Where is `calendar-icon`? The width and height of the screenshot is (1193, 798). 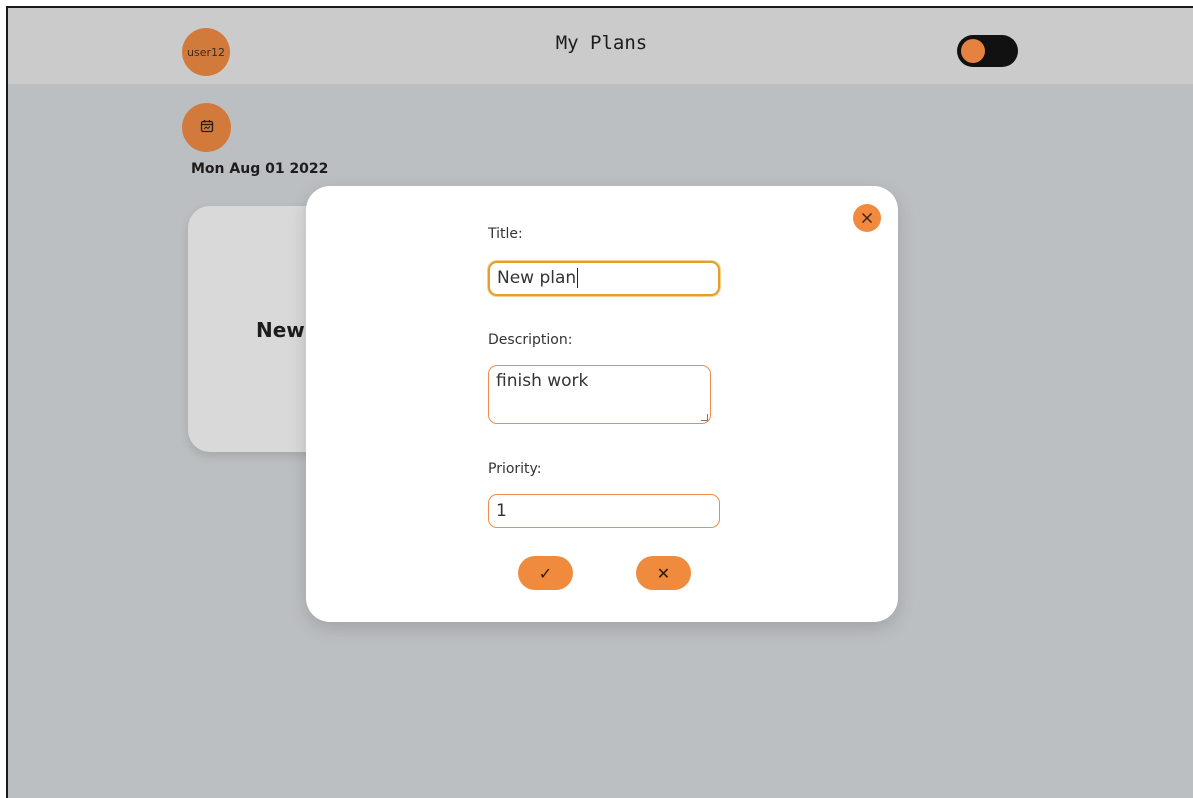 calendar-icon is located at coordinates (207, 127).